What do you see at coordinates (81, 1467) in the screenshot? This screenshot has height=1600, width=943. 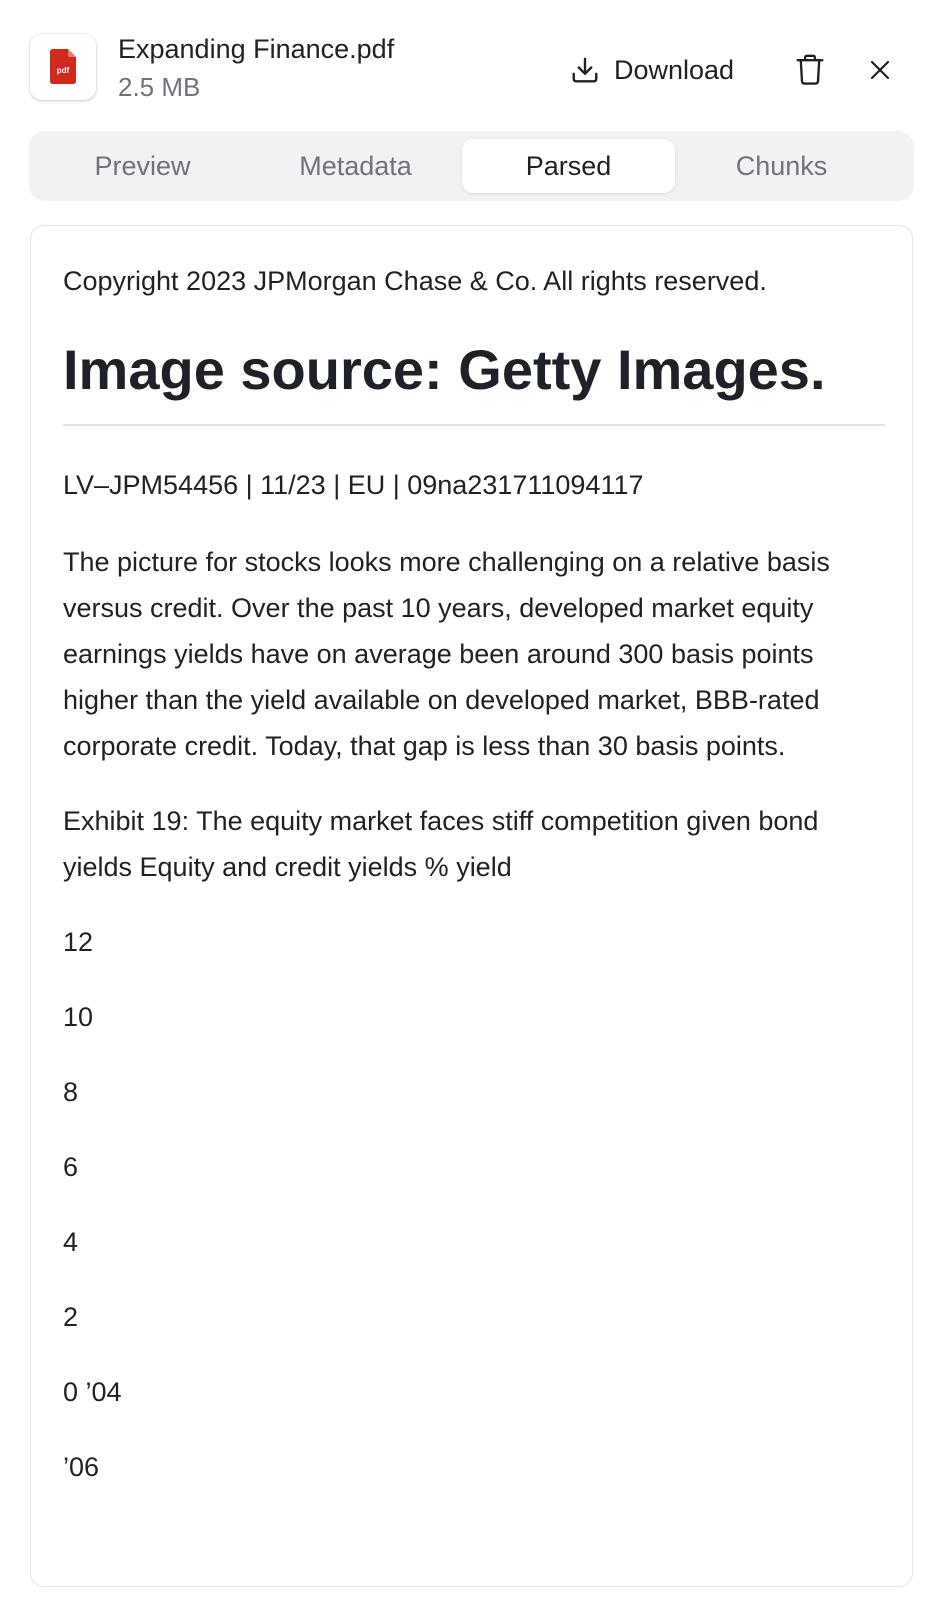 I see `parsed-line: ’06` at bounding box center [81, 1467].